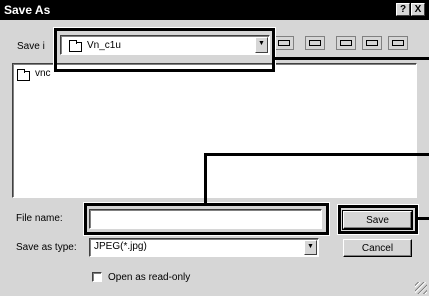  What do you see at coordinates (120, 246) in the screenshot?
I see `save-as-type-value: JPEG(*.jpg)` at bounding box center [120, 246].